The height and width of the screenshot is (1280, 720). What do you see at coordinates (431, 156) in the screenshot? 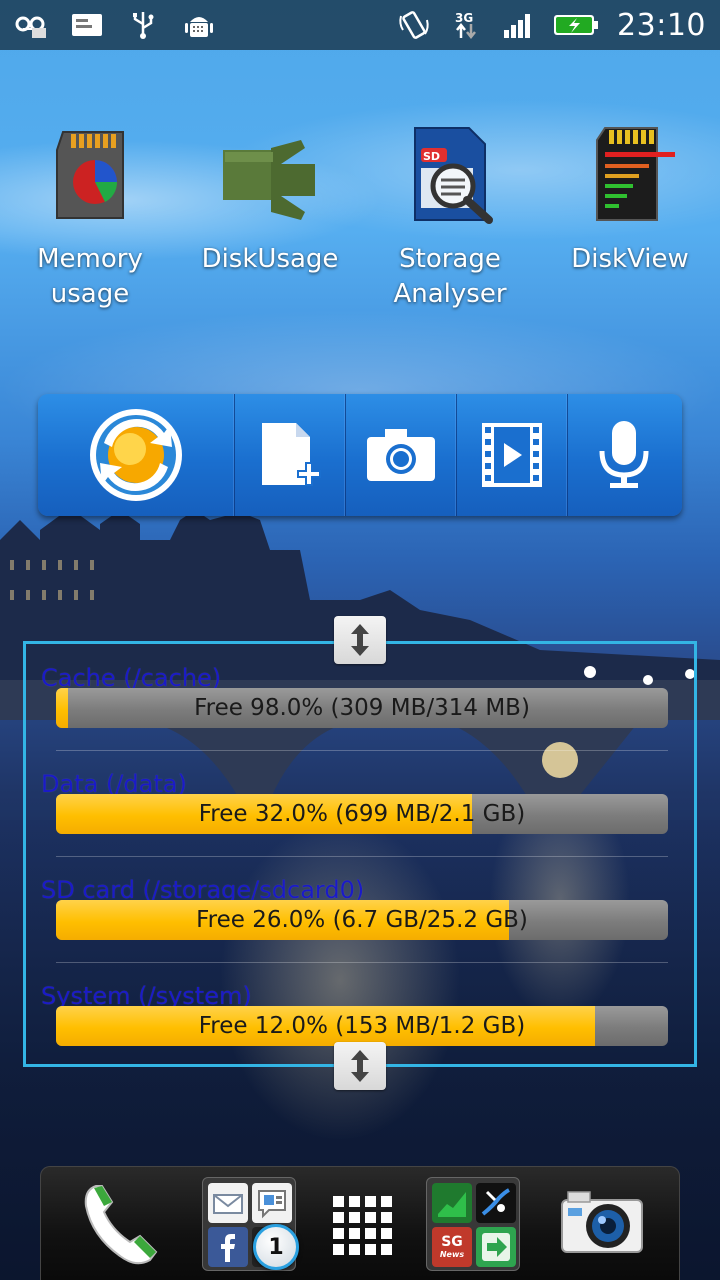
I see `svg-text: SD` at bounding box center [431, 156].